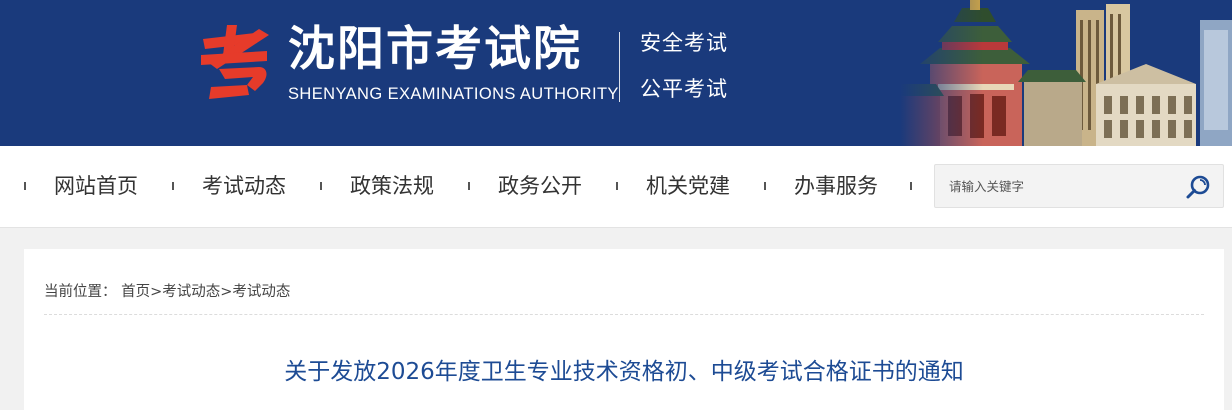 The image size is (1232, 410). Describe the element at coordinates (624, 314) in the screenshot. I see `breadcrumb-divider` at that location.